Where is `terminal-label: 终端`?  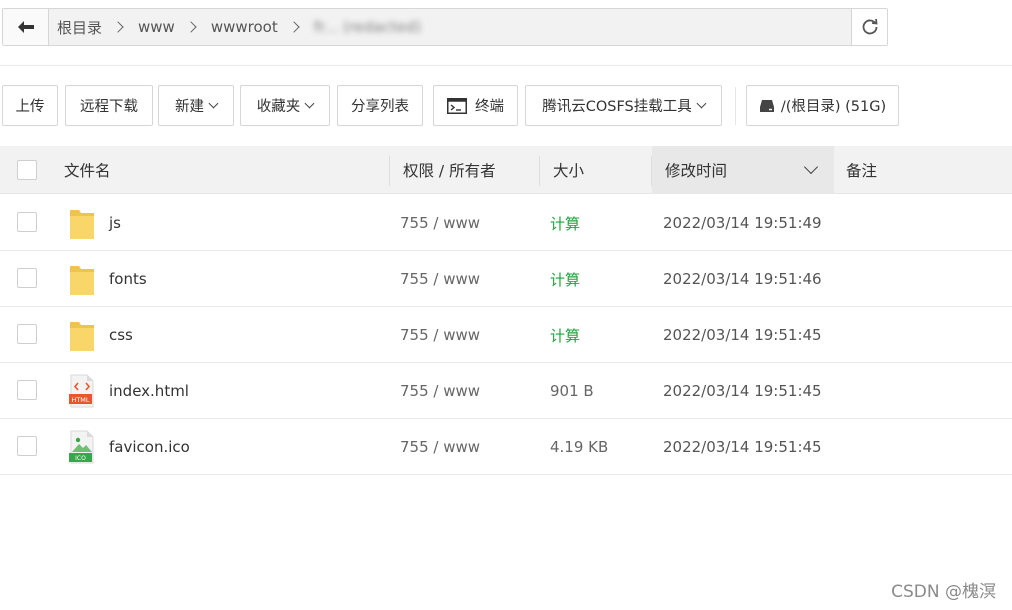 terminal-label: 终端 is located at coordinates (489, 107).